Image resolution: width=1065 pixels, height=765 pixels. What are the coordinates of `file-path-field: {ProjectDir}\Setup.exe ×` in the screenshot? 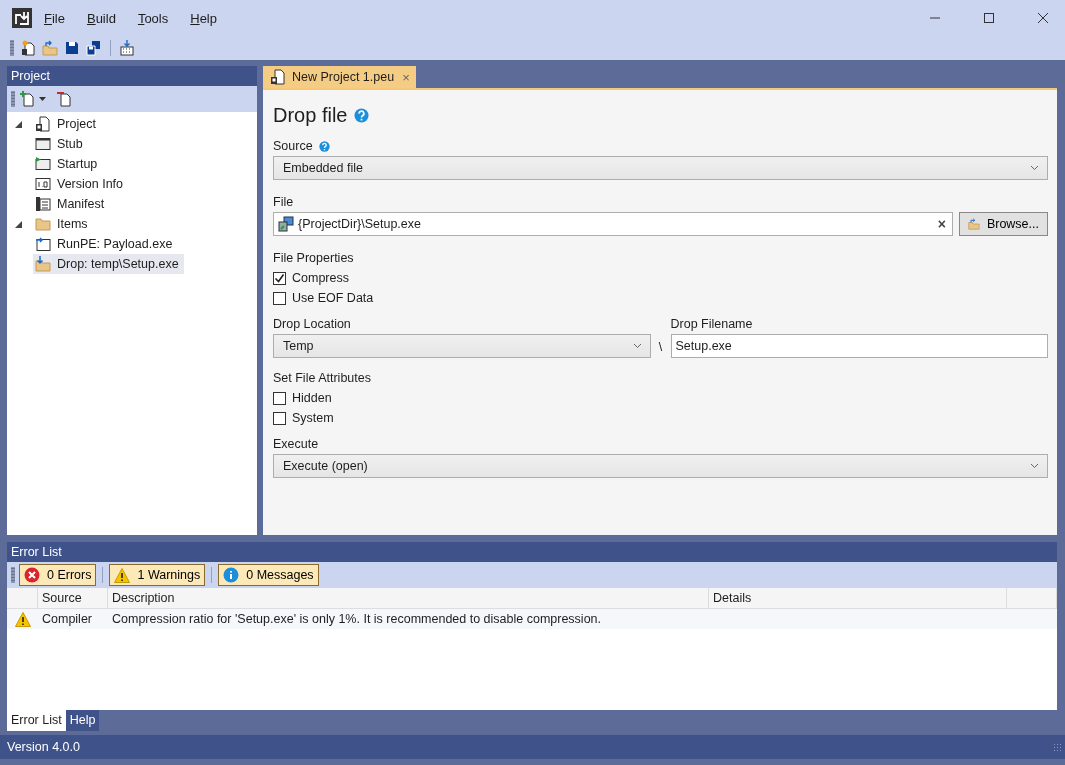 It's located at (613, 224).